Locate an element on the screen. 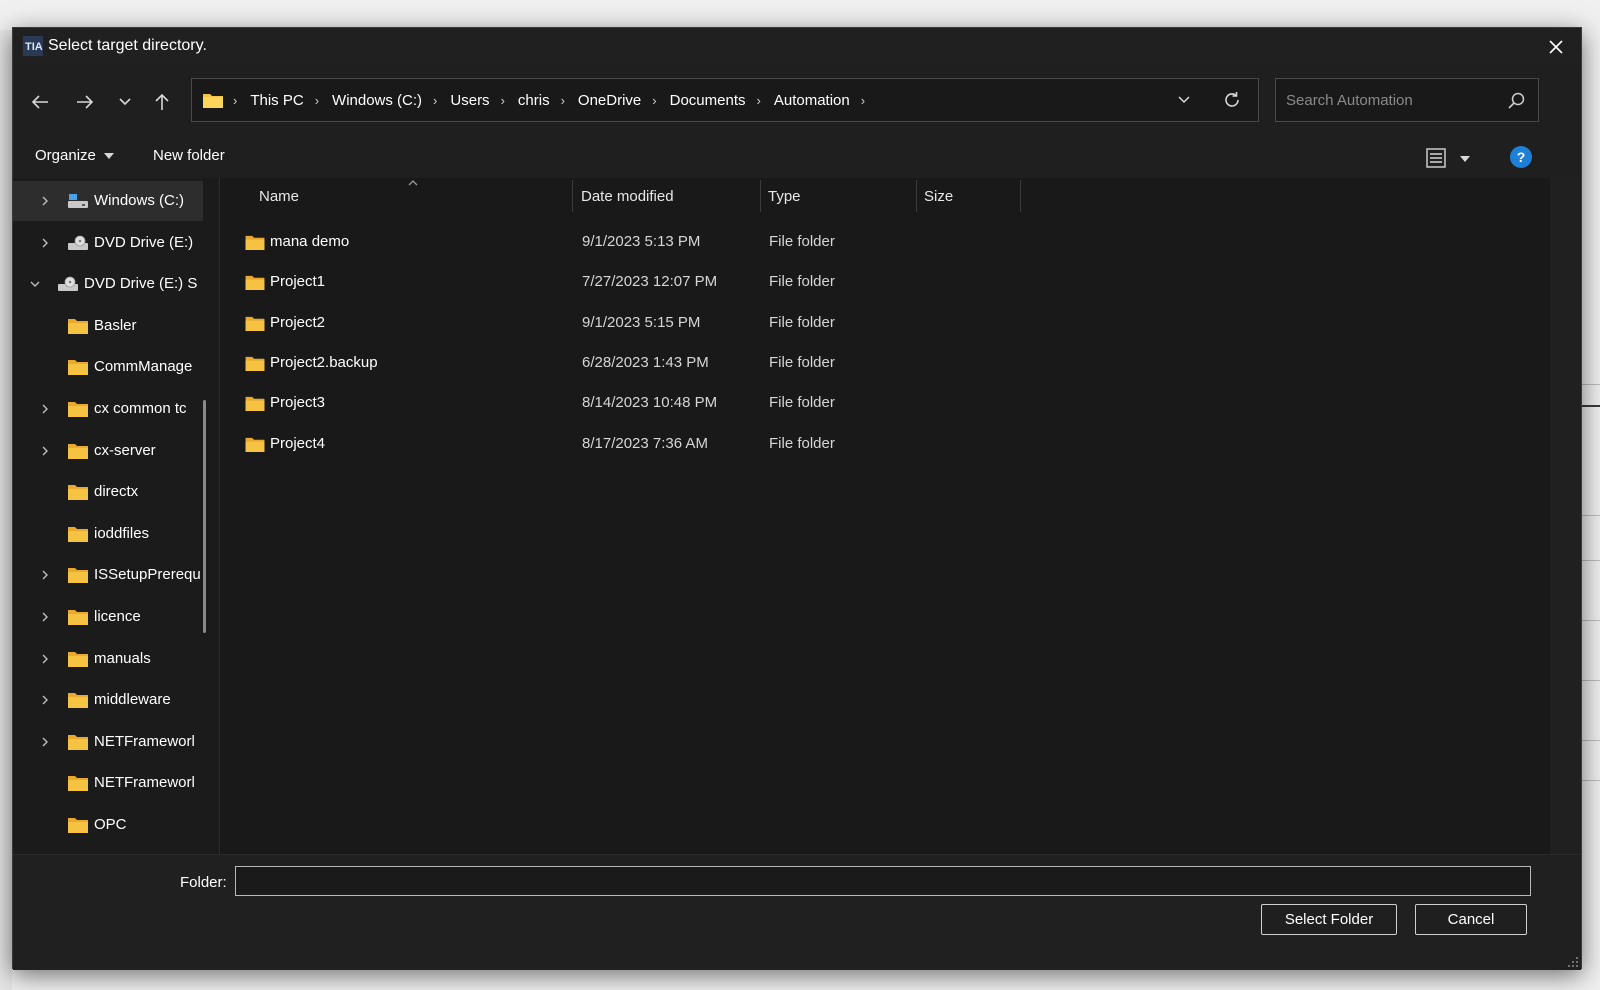  file-row: Project2 9/1/2023 5:15 PM File folder is located at coordinates (638, 323).